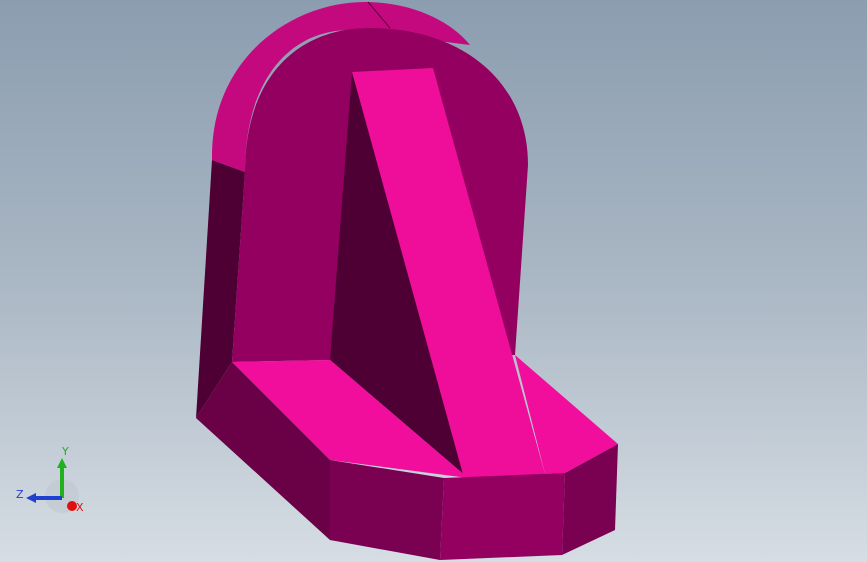 The width and height of the screenshot is (867, 562). I want to click on z-axis-label: Z, so click(20, 494).